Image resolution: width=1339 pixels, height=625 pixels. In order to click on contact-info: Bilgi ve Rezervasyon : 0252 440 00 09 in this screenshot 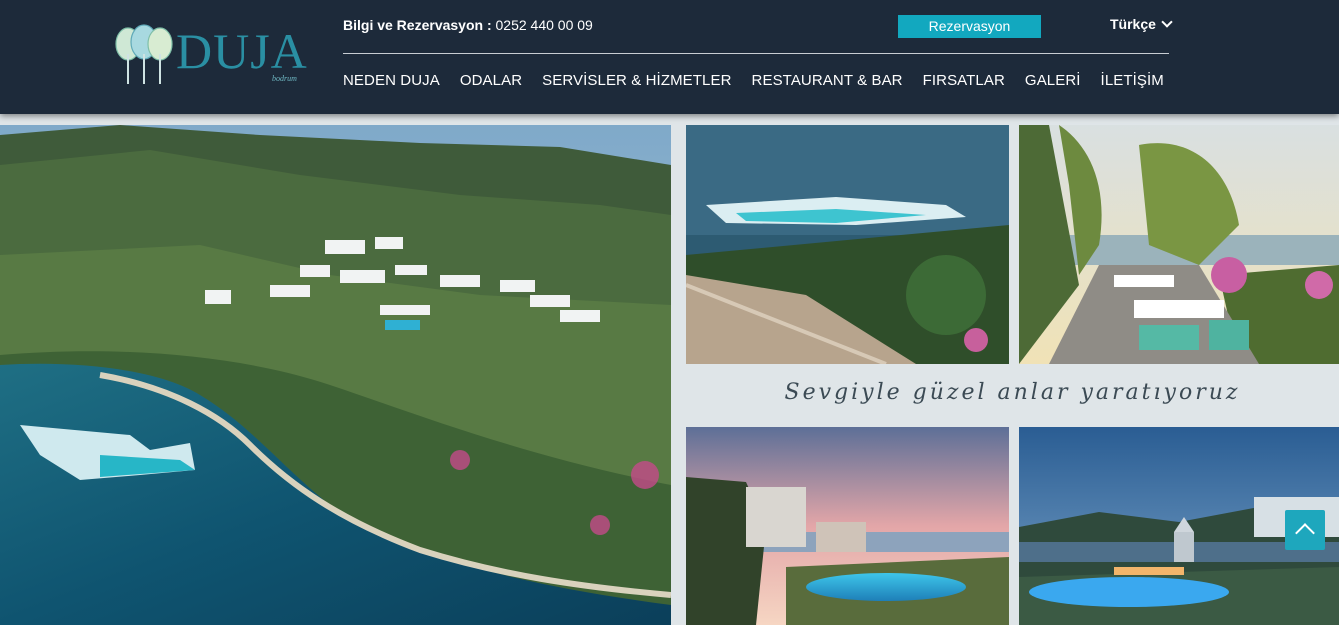, I will do `click(468, 25)`.